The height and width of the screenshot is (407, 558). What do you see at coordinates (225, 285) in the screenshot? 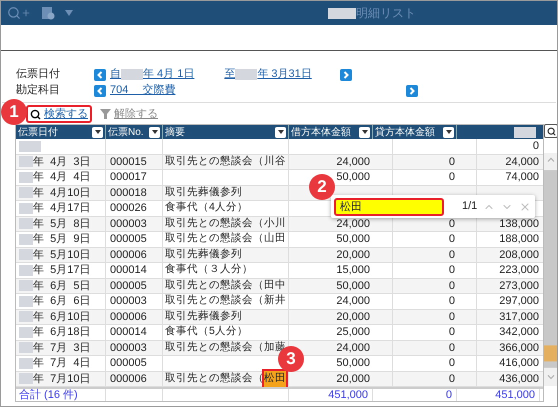
I see `table-cell-text: 取引先との懇談会（田中` at bounding box center [225, 285].